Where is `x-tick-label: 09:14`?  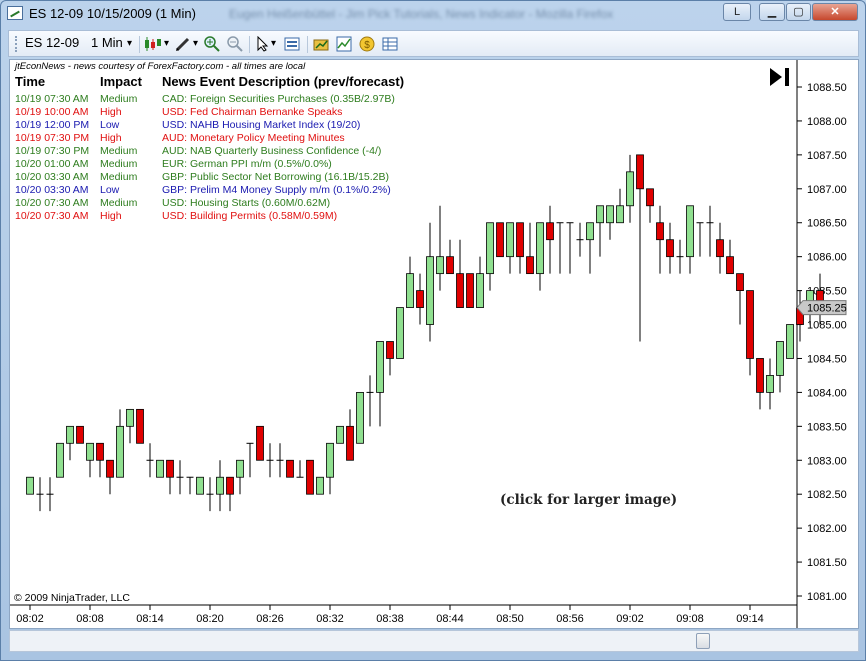
x-tick-label: 09:14 is located at coordinates (750, 619).